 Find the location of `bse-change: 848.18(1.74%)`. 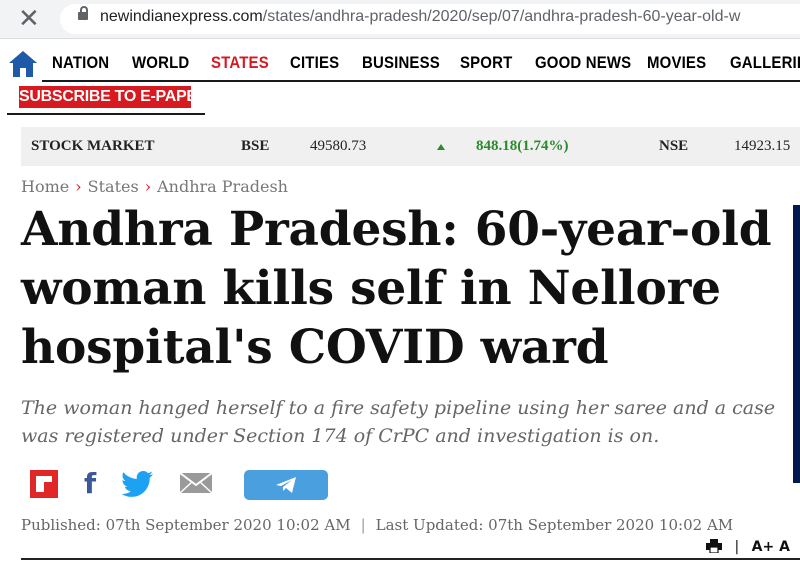

bse-change: 848.18(1.74%) is located at coordinates (522, 146).